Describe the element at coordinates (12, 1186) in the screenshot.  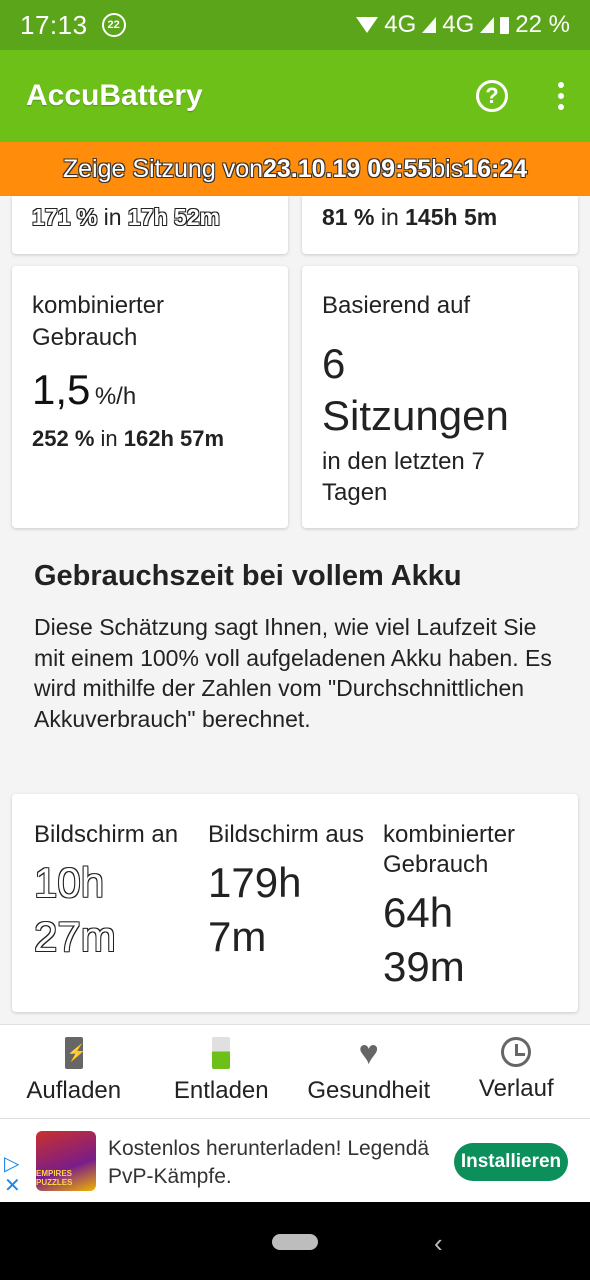
I see `close-icon: ✕` at that location.